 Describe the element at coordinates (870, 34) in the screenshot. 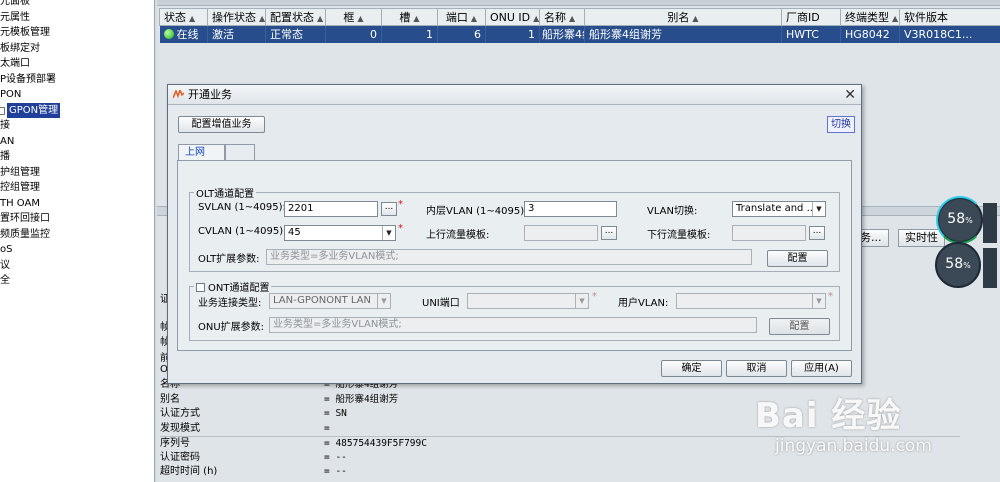

I see `terminal-type-cell: HG8042` at that location.